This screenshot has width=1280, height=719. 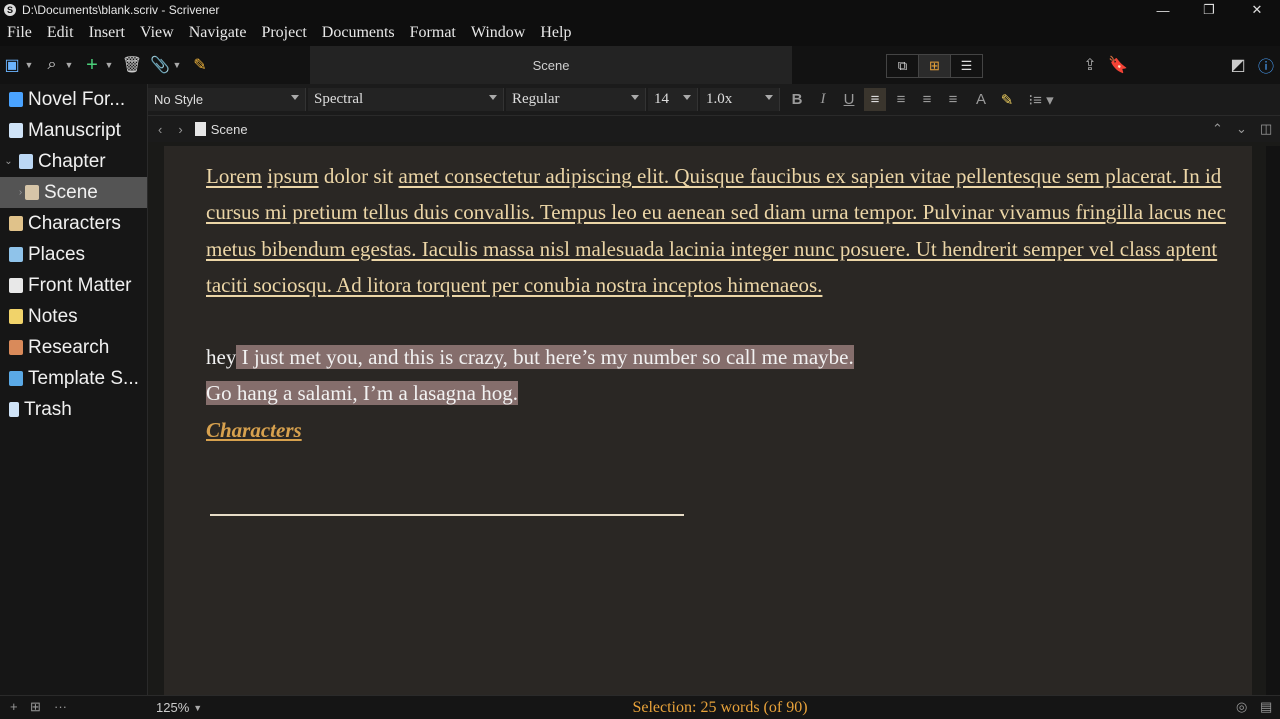 I want to click on back-arrow-icon: ‹, so click(x=160, y=129).